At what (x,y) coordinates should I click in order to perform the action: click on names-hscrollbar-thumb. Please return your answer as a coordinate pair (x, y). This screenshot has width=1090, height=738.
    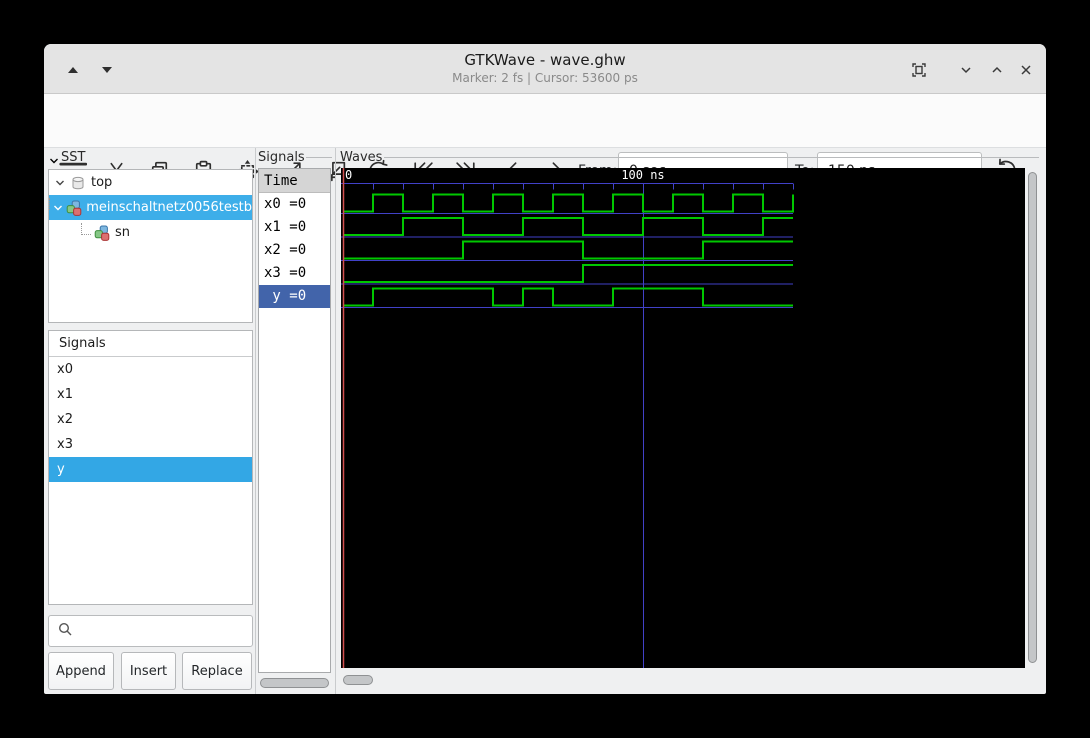
    Looking at the image, I should click on (294, 683).